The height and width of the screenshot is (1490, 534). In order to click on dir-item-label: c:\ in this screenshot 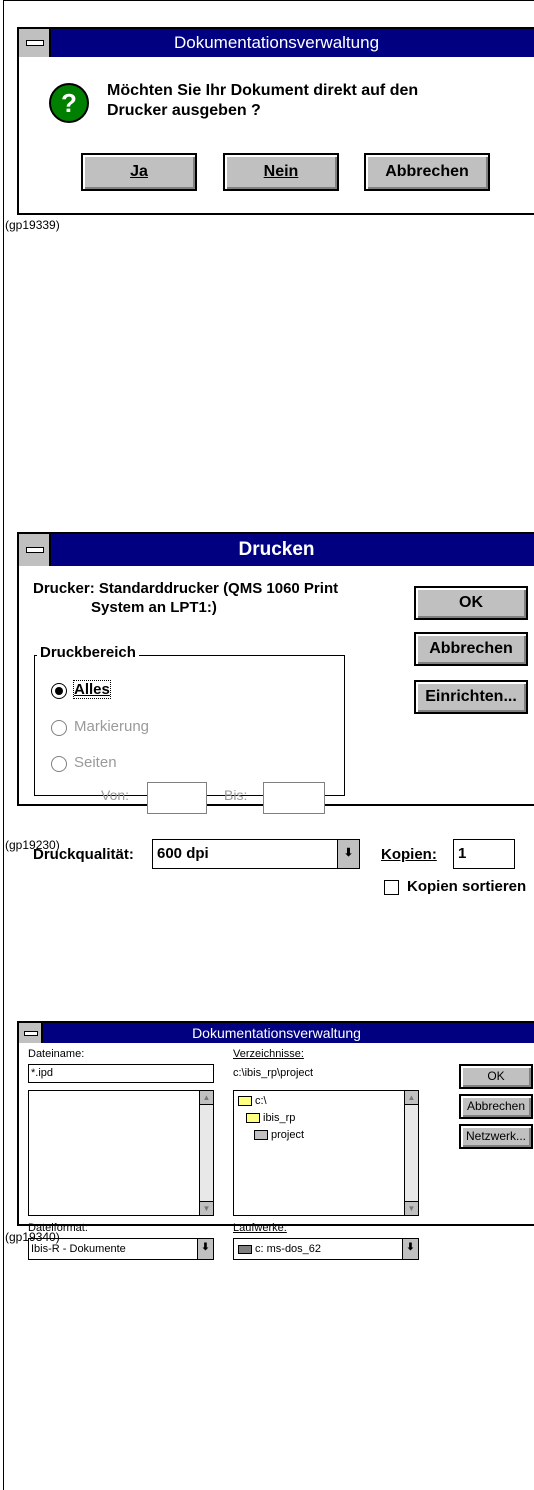, I will do `click(261, 1101)`.